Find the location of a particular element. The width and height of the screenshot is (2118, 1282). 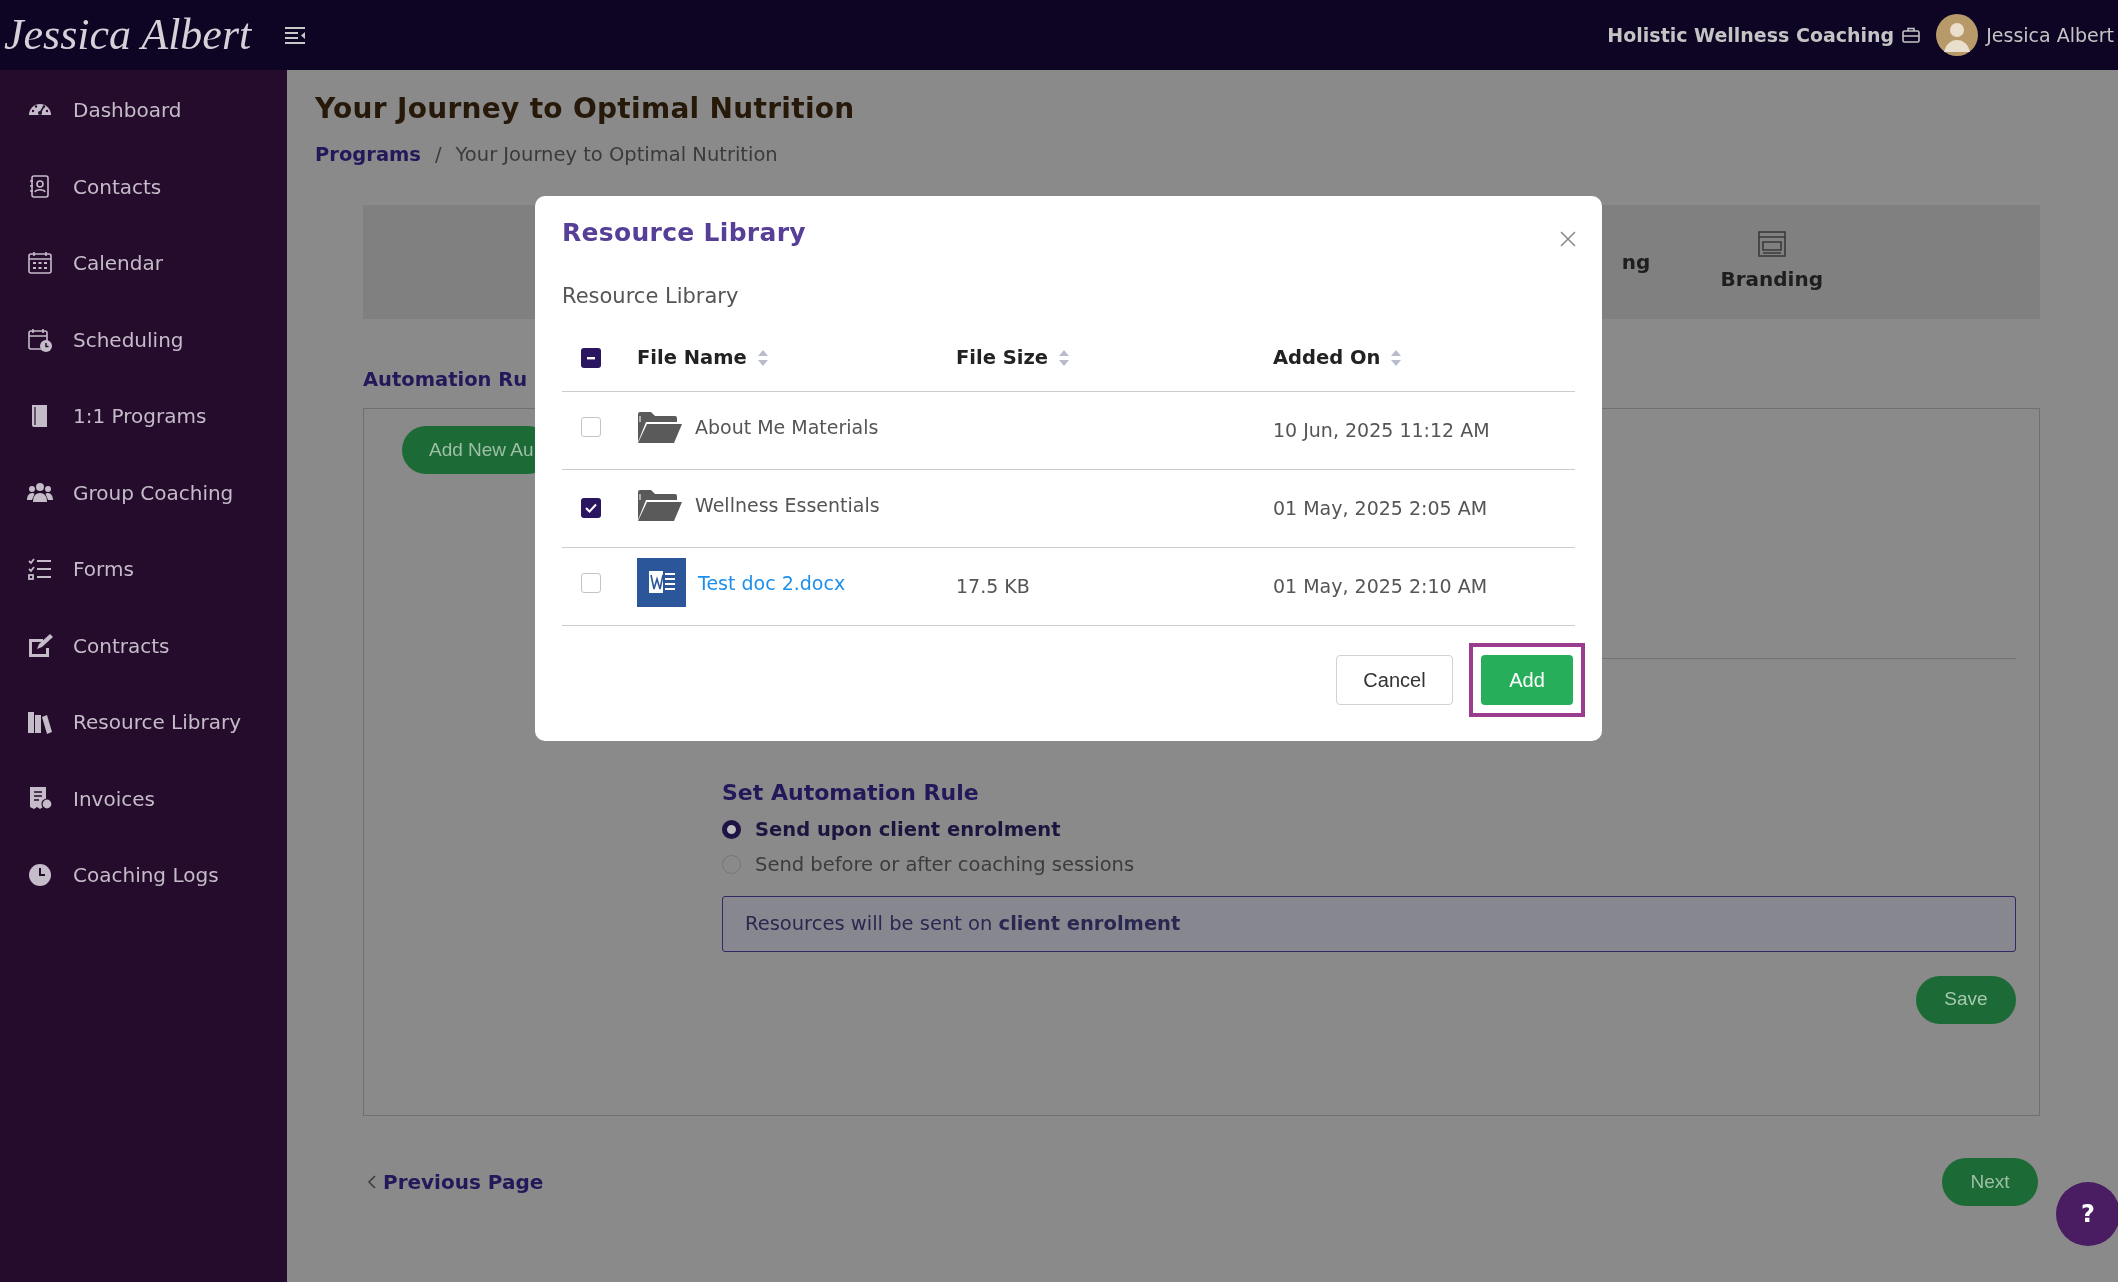

pen-paper-icon is located at coordinates (40, 645).